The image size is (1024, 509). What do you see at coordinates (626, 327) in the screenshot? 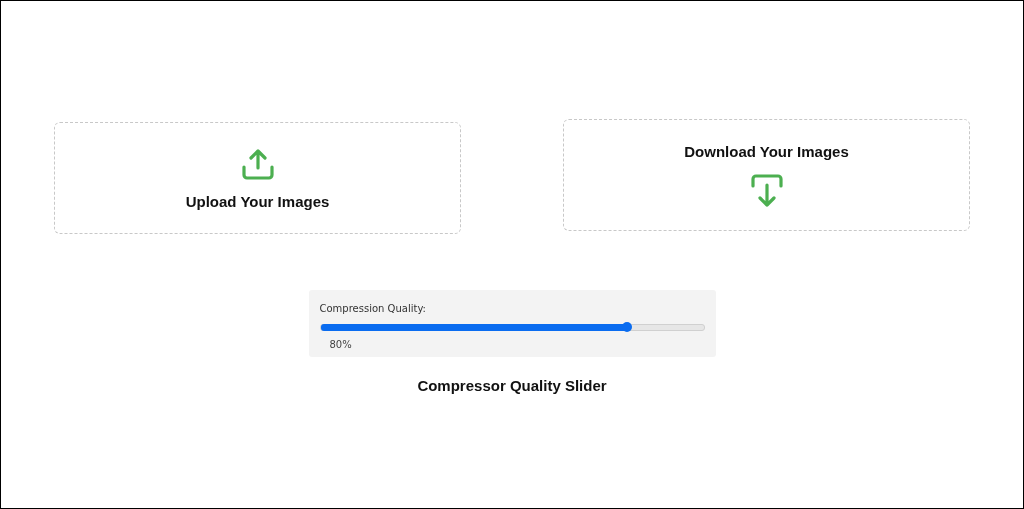
I see `slider-thumb` at bounding box center [626, 327].